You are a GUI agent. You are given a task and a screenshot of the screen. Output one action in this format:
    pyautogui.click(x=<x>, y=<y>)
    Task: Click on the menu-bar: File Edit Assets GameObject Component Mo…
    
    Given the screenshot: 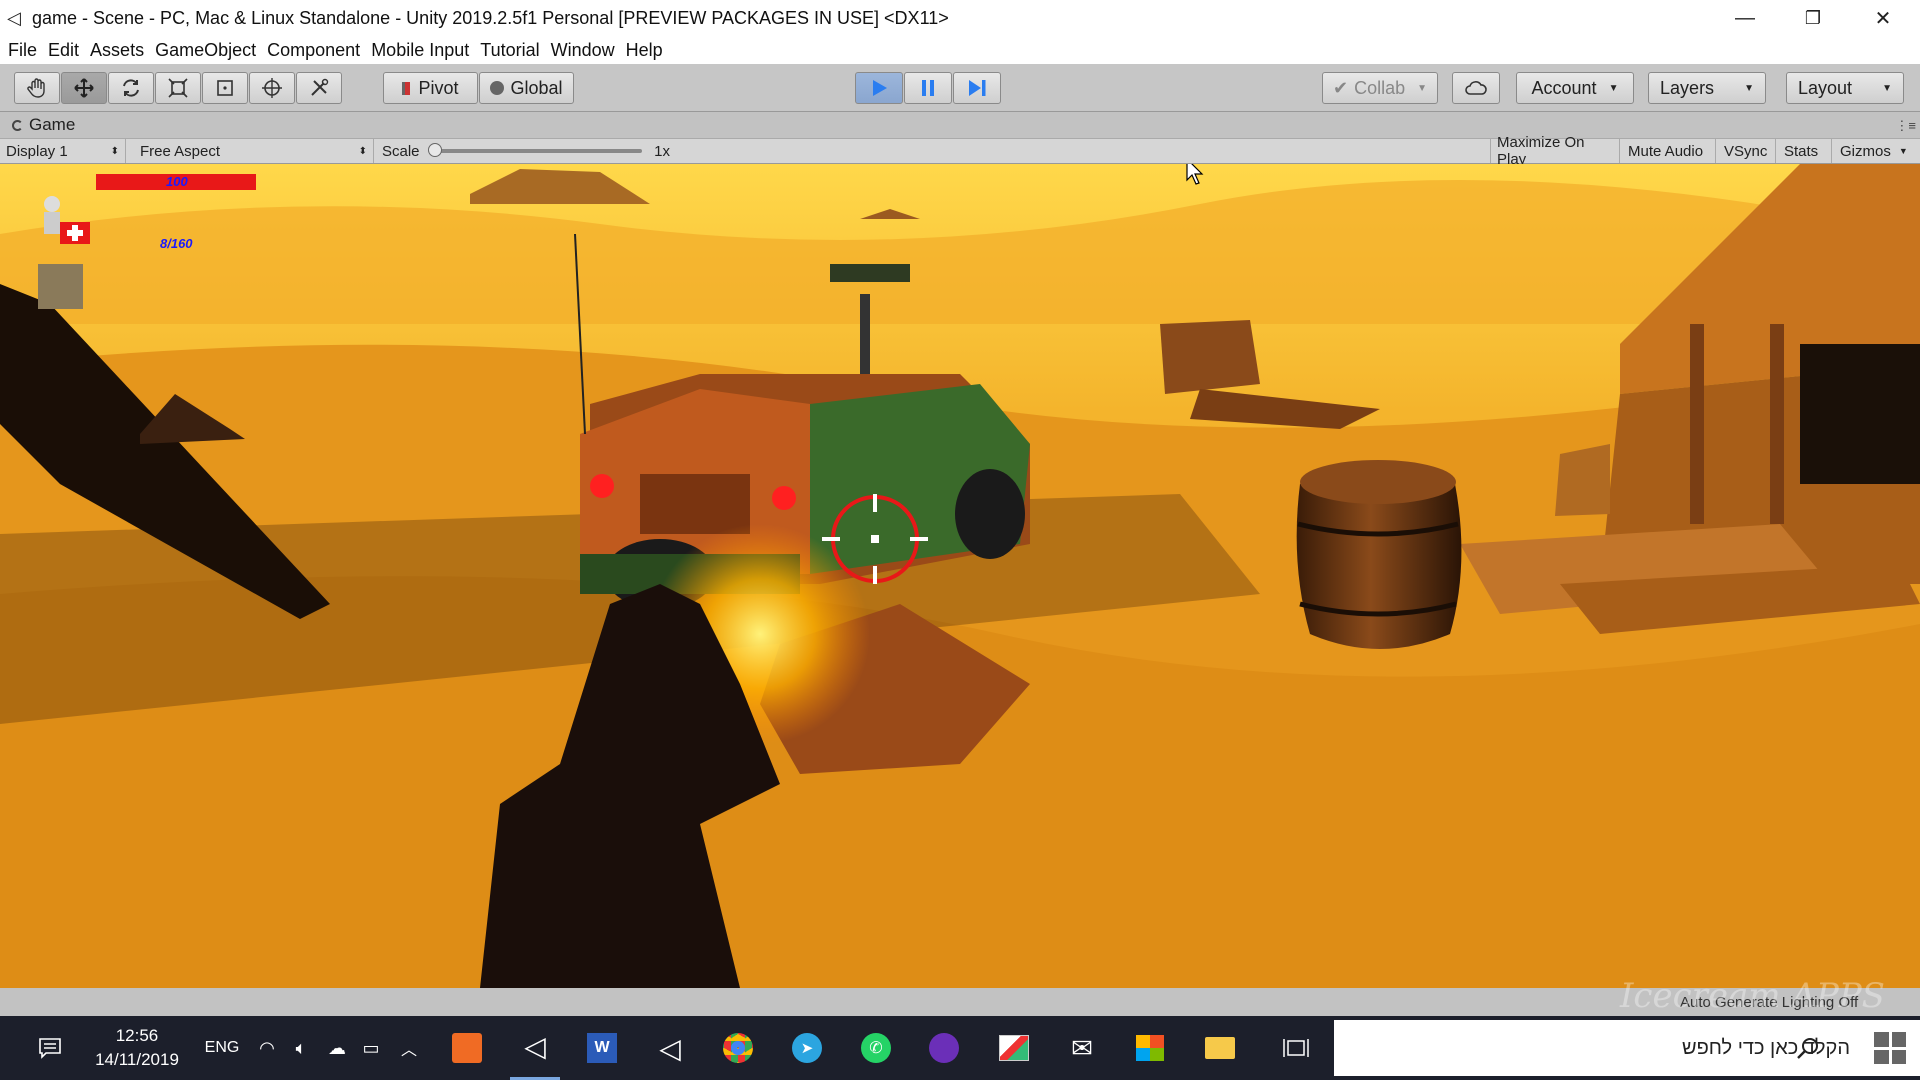 What is the action you would take?
    pyautogui.click(x=960, y=50)
    